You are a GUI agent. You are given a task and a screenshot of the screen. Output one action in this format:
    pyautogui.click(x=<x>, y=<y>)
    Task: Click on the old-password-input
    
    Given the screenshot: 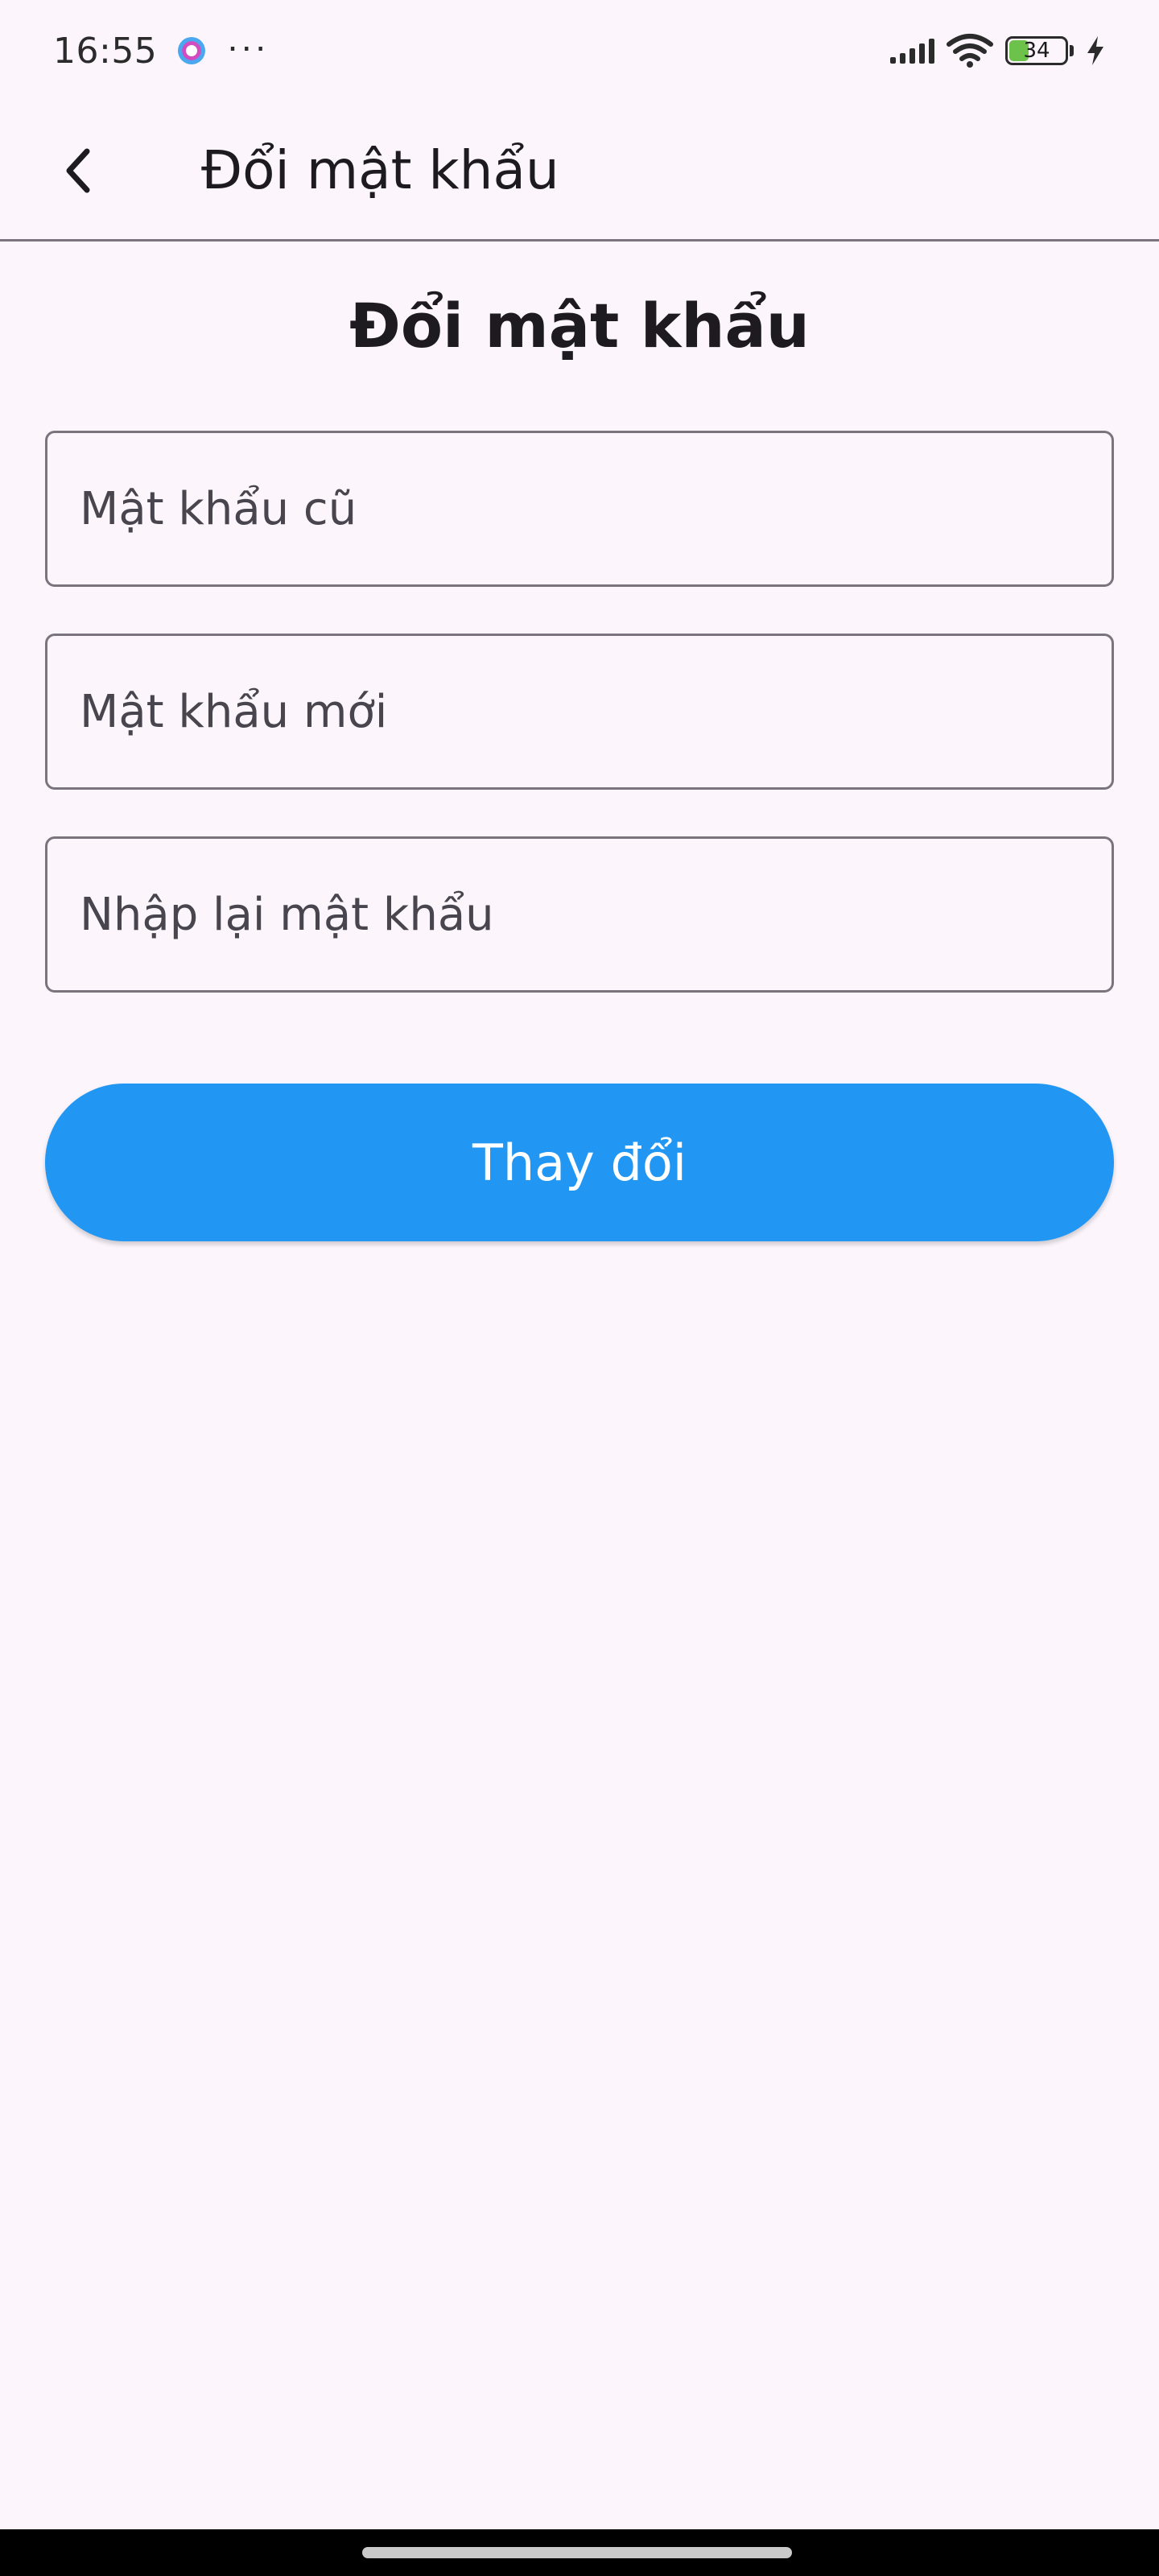 What is the action you would take?
    pyautogui.click(x=579, y=508)
    